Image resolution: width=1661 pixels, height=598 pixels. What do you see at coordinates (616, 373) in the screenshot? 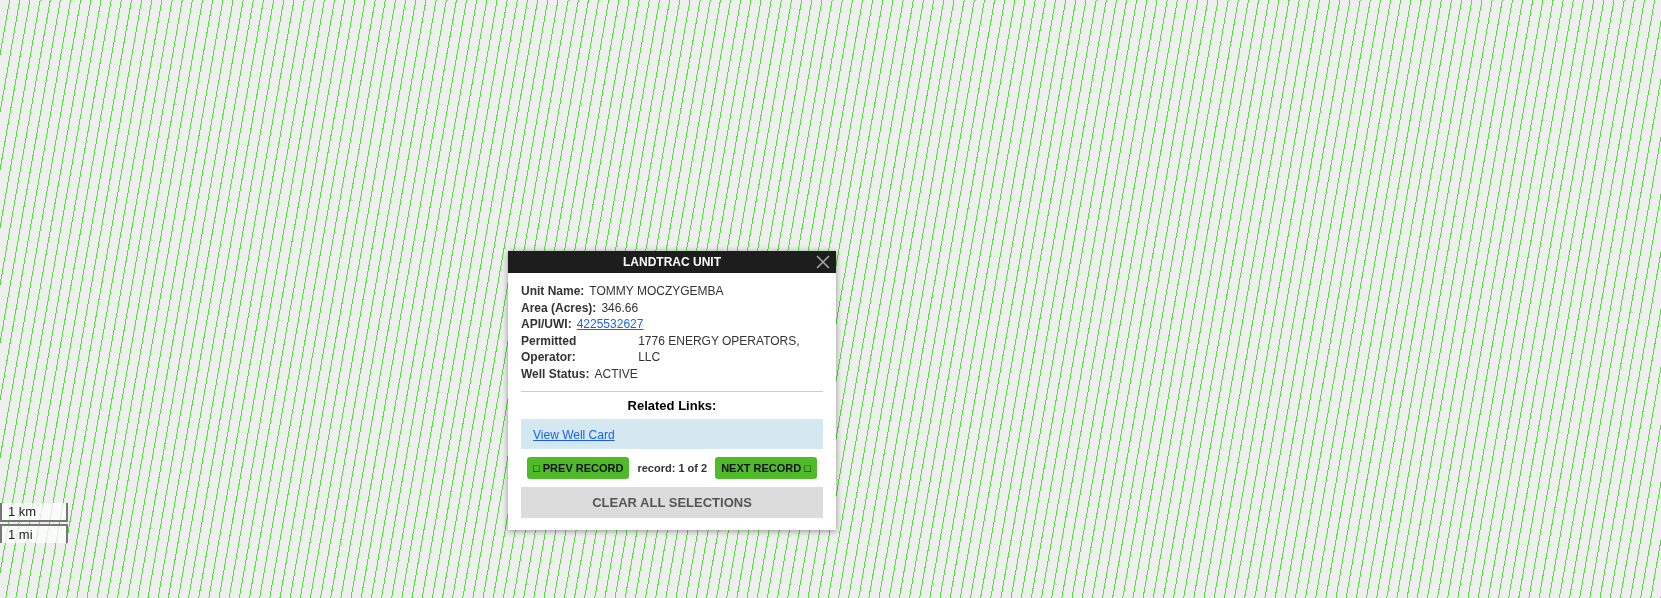
I see `field-value: ACTIVE` at bounding box center [616, 373].